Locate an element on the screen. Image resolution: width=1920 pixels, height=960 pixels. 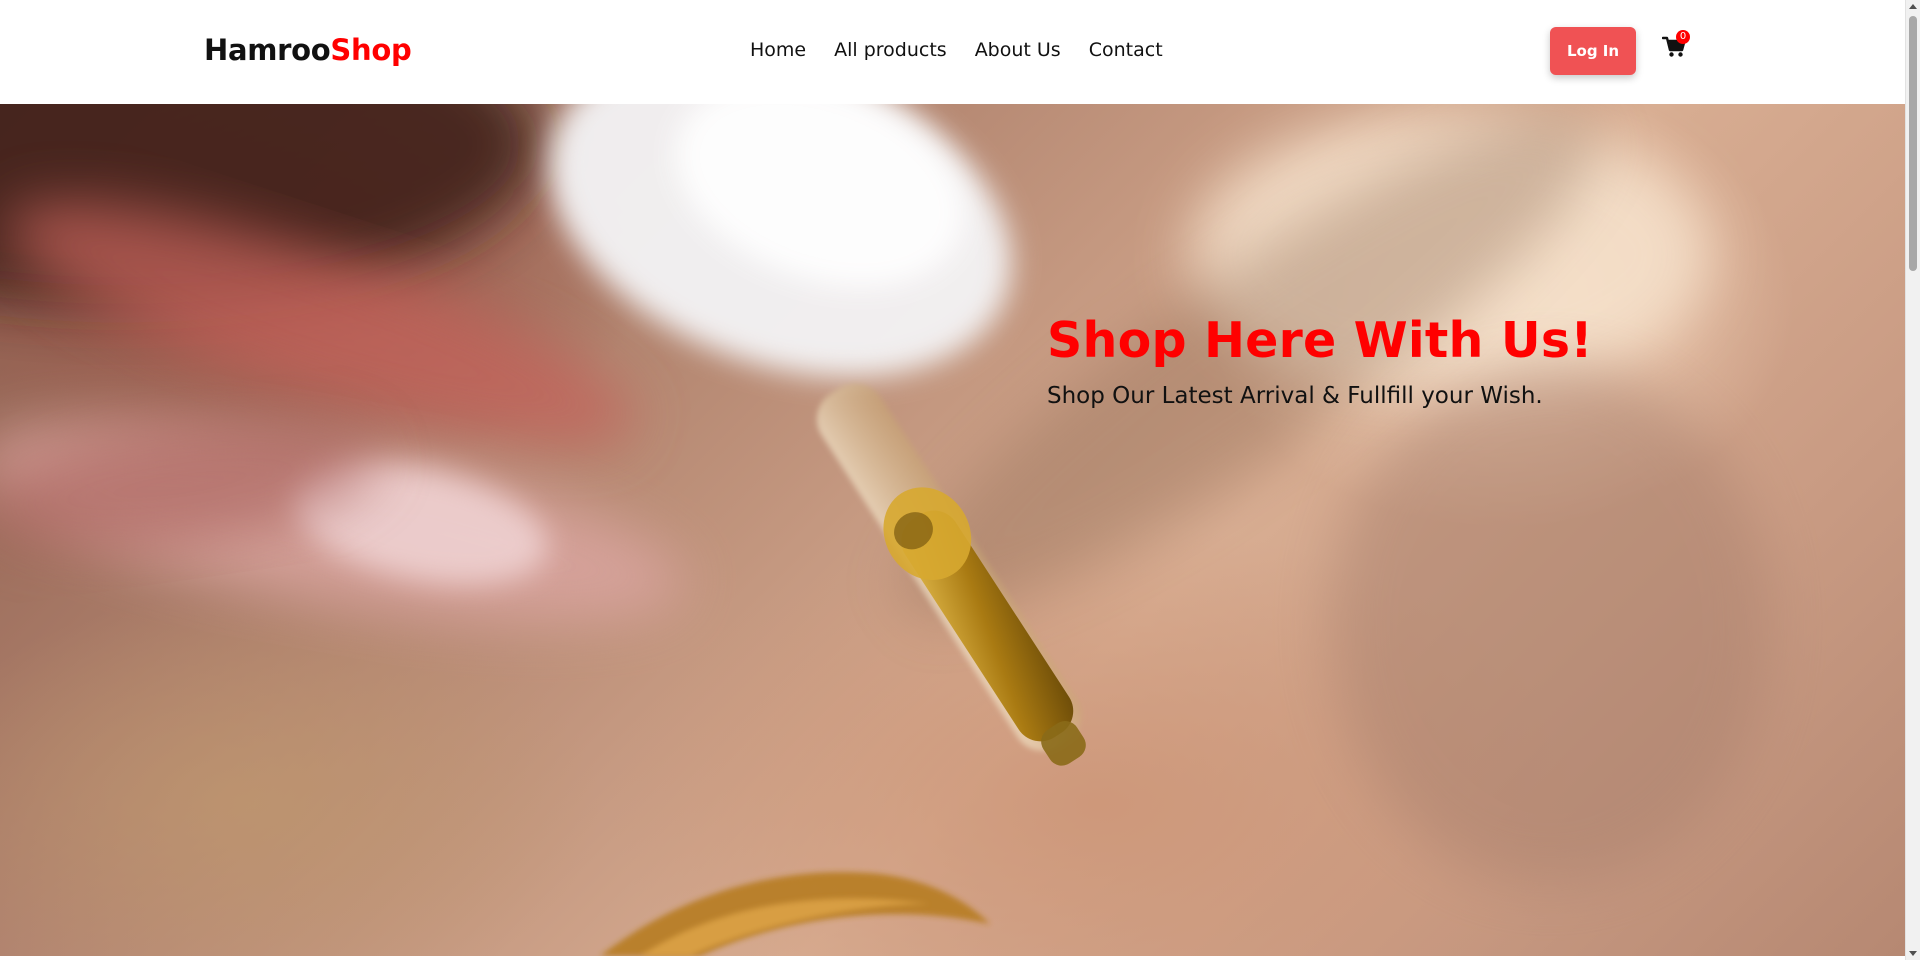
scroll-down-arrow-icon is located at coordinates (1913, 953).